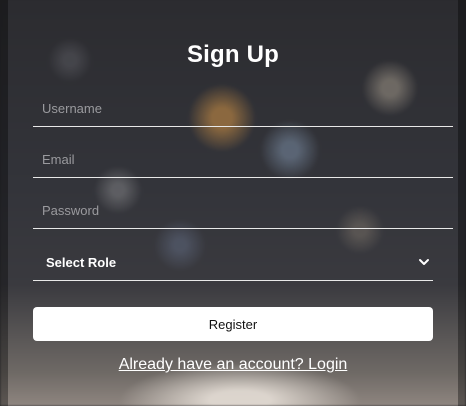 This screenshot has width=466, height=406. What do you see at coordinates (233, 324) in the screenshot?
I see `register-button: Register` at bounding box center [233, 324].